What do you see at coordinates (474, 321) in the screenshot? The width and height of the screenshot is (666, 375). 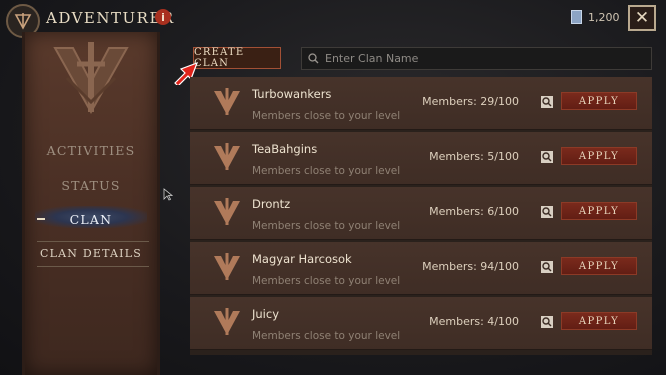 I see `member-count: Members: 4/100` at bounding box center [474, 321].